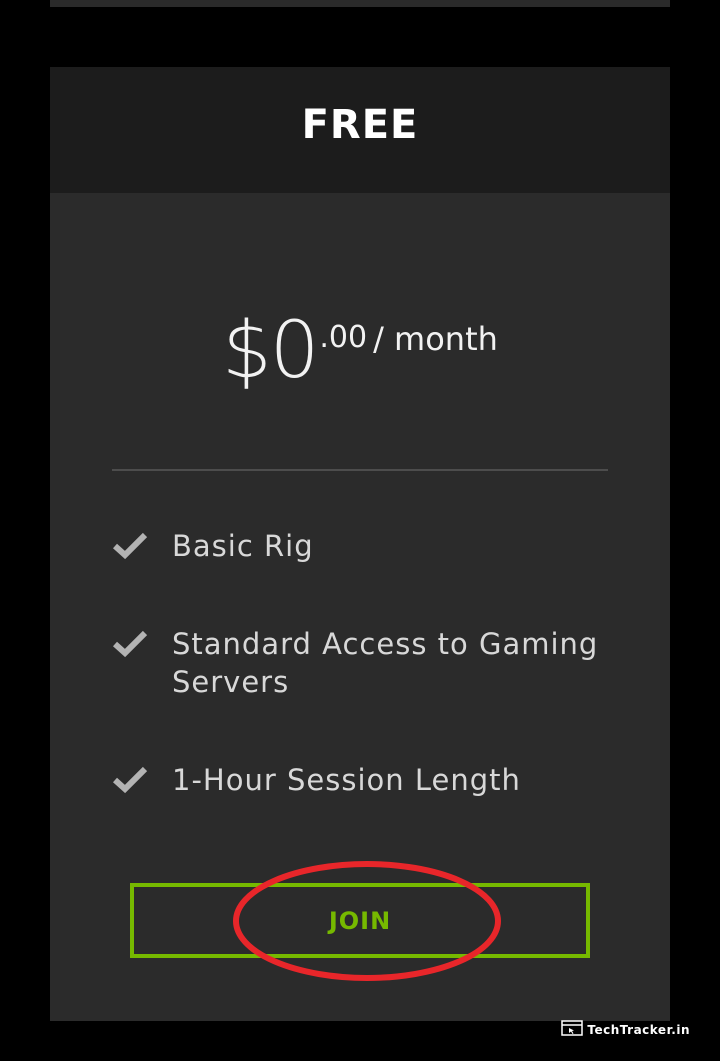 This screenshot has height=1061, width=720. What do you see at coordinates (294, 351) in the screenshot?
I see `price-amount: 0` at bounding box center [294, 351].